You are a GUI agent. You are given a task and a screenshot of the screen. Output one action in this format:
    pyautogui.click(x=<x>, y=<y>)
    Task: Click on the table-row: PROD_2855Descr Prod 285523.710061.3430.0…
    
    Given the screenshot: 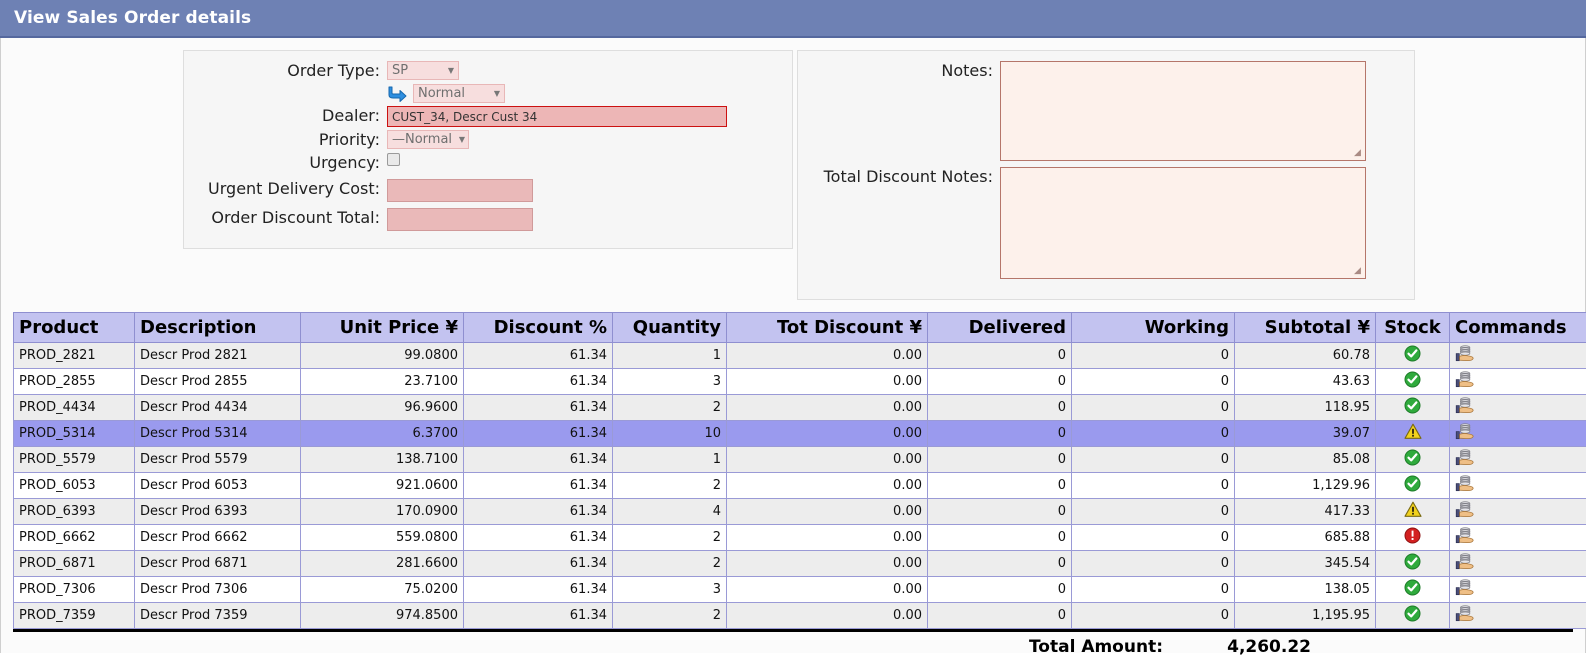 What is the action you would take?
    pyautogui.click(x=800, y=382)
    